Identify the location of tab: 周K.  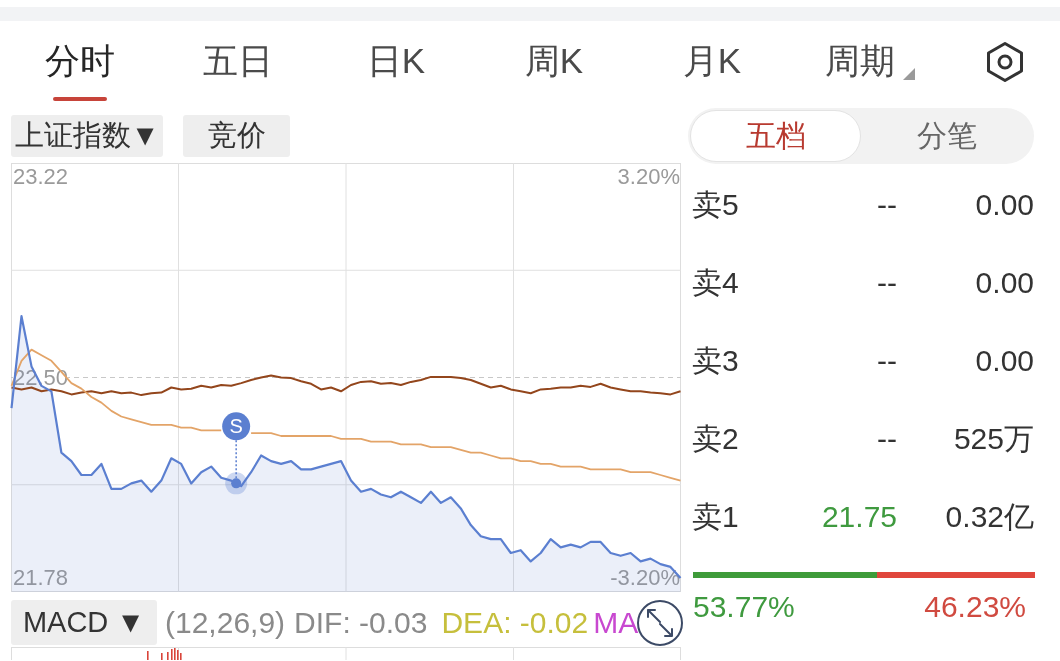
(554, 64).